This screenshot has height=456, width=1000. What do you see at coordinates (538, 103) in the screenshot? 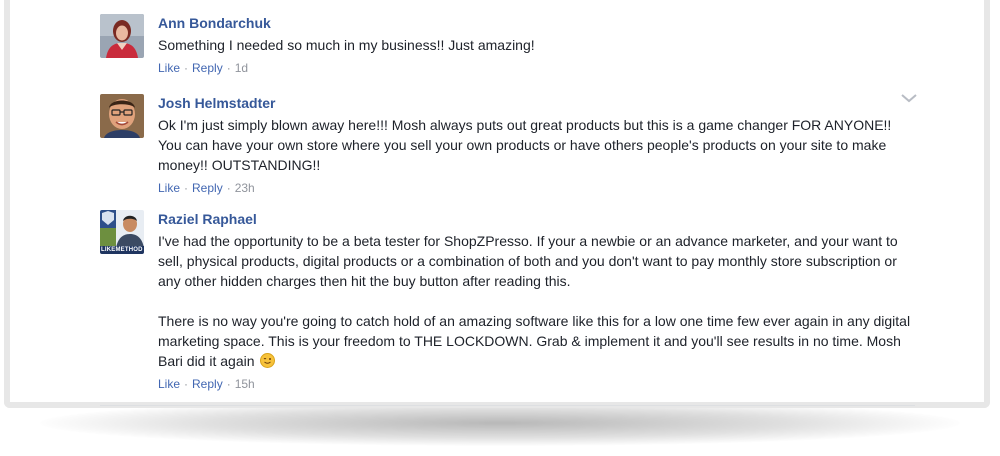
I see `comment-author: Josh Helmstadter` at bounding box center [538, 103].